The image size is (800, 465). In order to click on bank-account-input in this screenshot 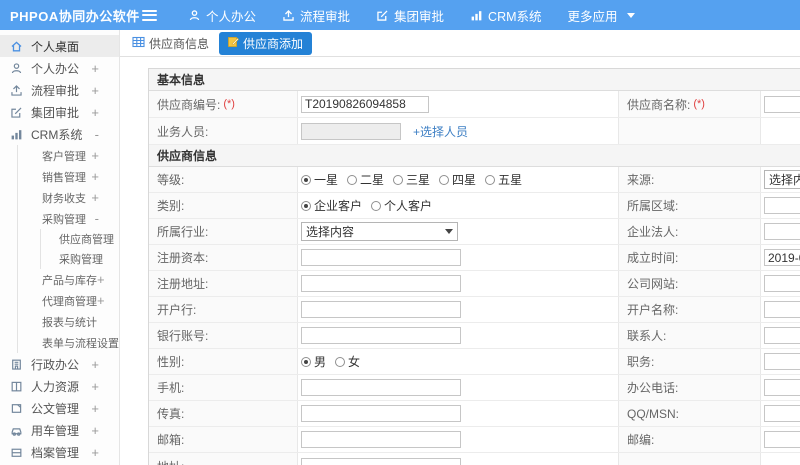, I will do `click(381, 335)`.